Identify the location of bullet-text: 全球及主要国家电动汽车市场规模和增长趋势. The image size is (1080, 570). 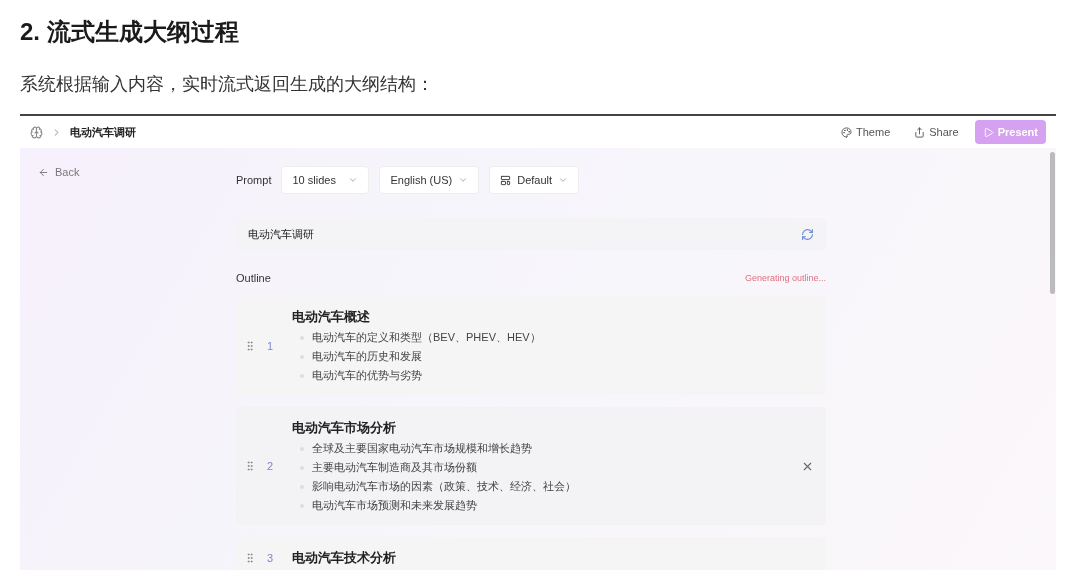
(422, 448).